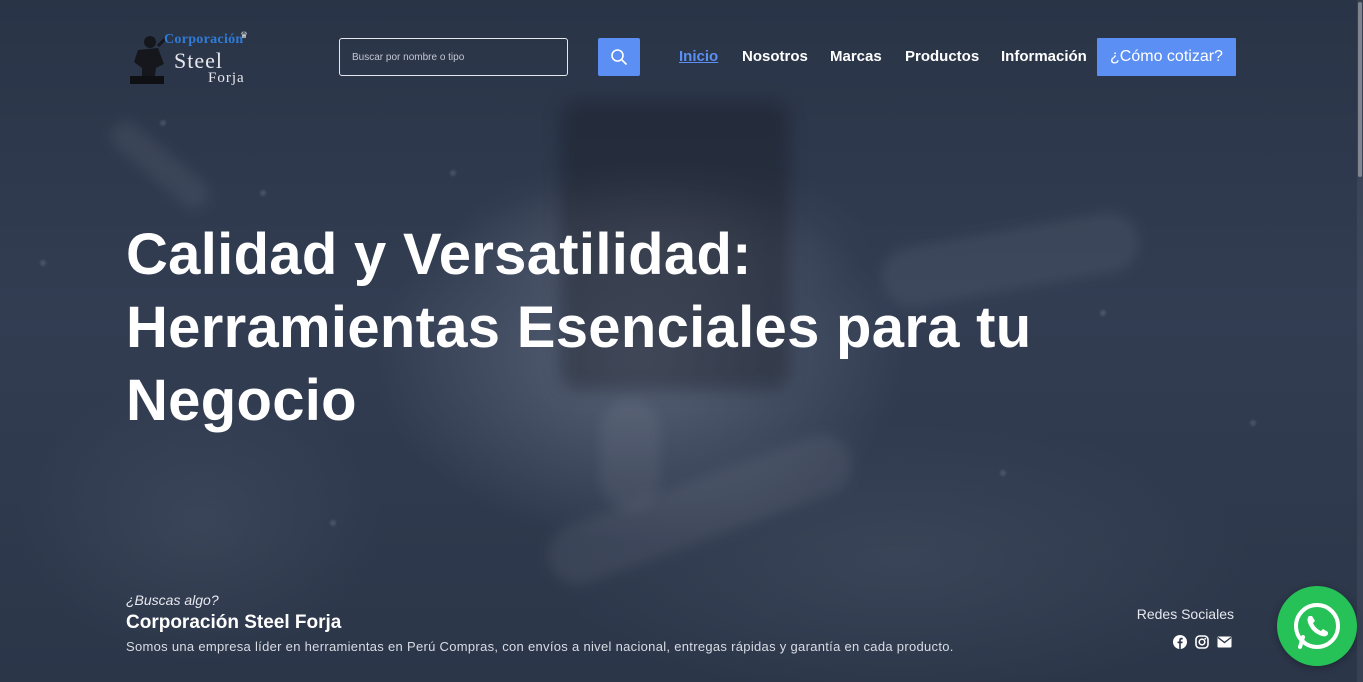 The width and height of the screenshot is (1363, 682). Describe the element at coordinates (579, 327) in the screenshot. I see `hero-title-line2: Herramientas Esenciales para tu` at that location.